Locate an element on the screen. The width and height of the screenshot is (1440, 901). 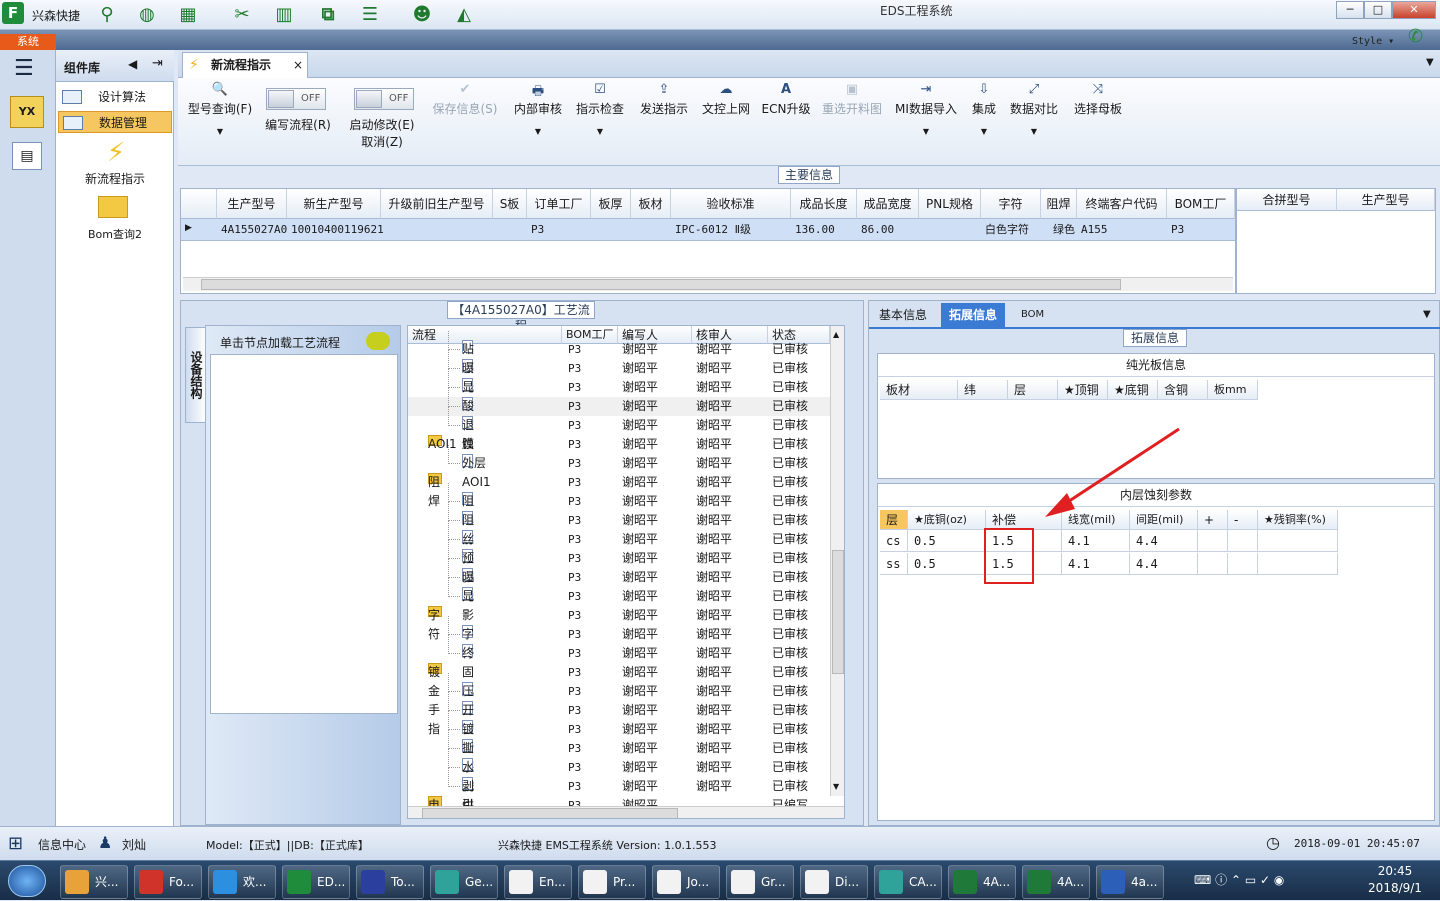
tree-row: 水洗烘干P3谢昭平谢昭平已审核 is located at coordinates (626, 788).